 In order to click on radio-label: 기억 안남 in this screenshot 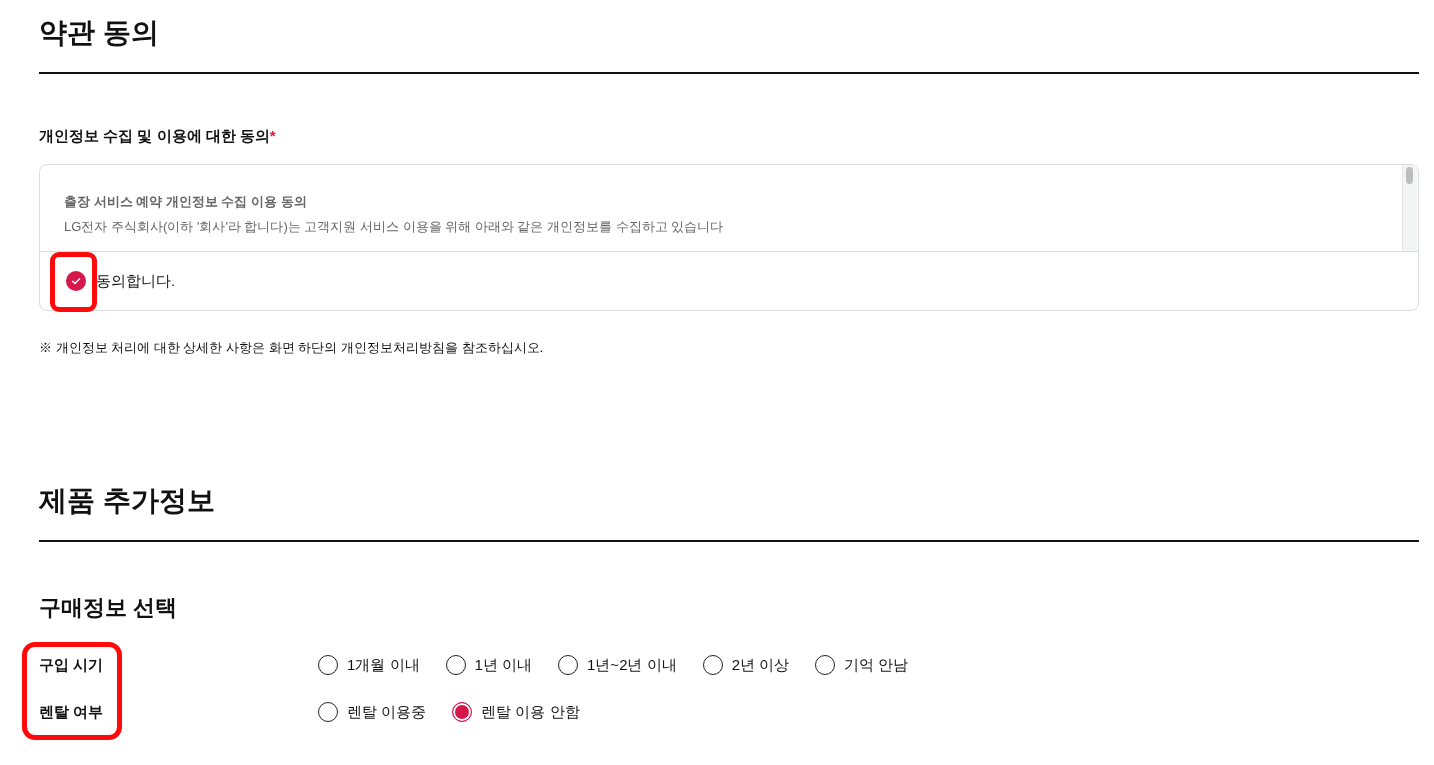, I will do `click(876, 665)`.